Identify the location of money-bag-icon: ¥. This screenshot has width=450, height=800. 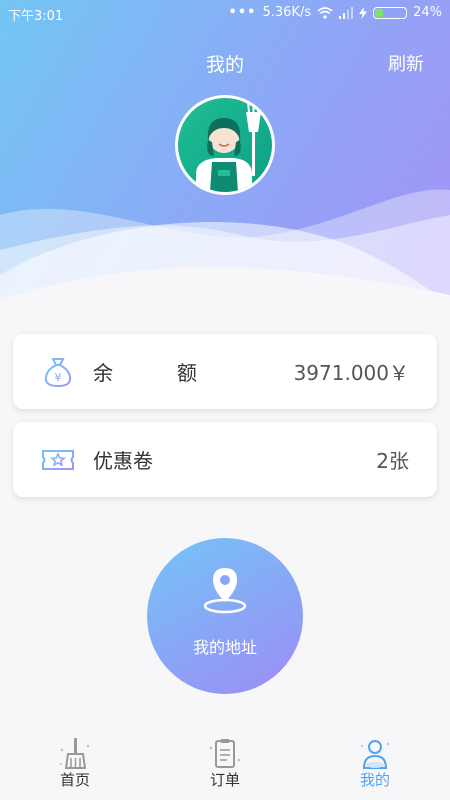
(58, 372).